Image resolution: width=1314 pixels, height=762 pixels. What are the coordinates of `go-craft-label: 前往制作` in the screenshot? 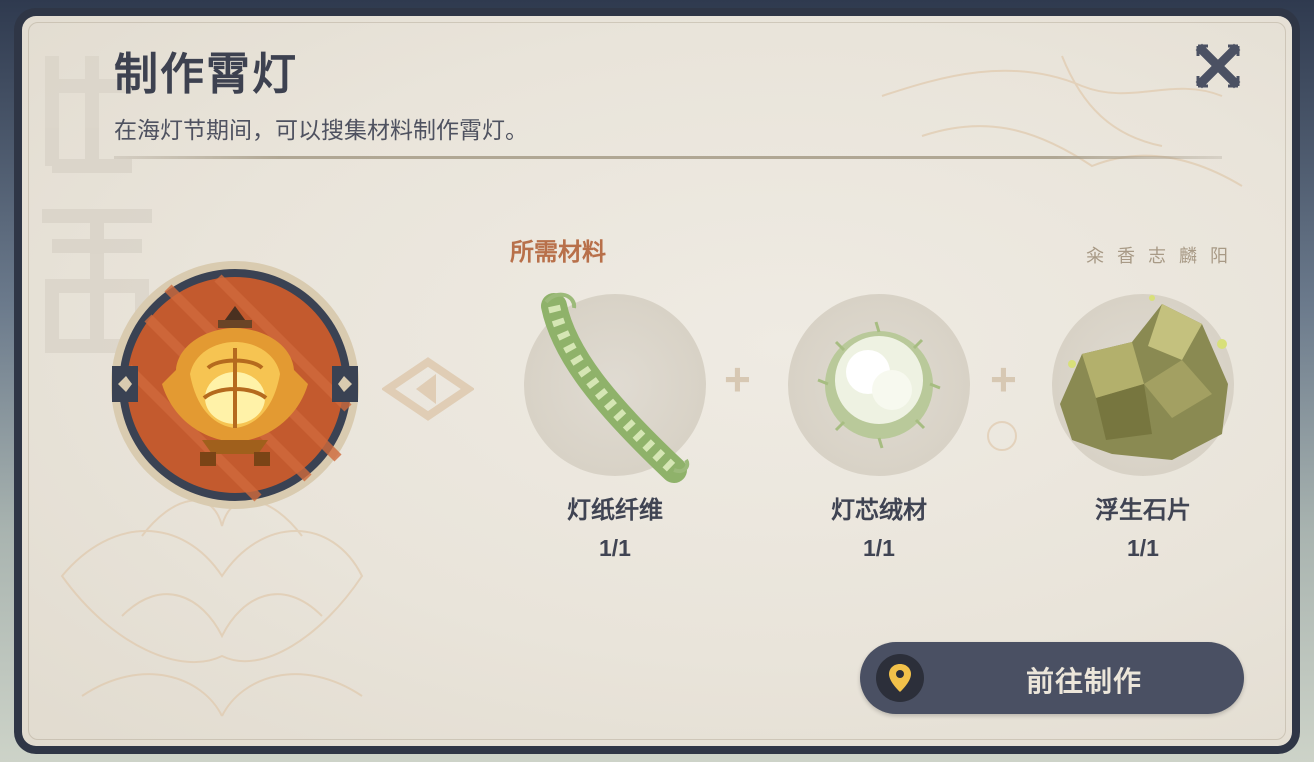 It's located at (1083, 681).